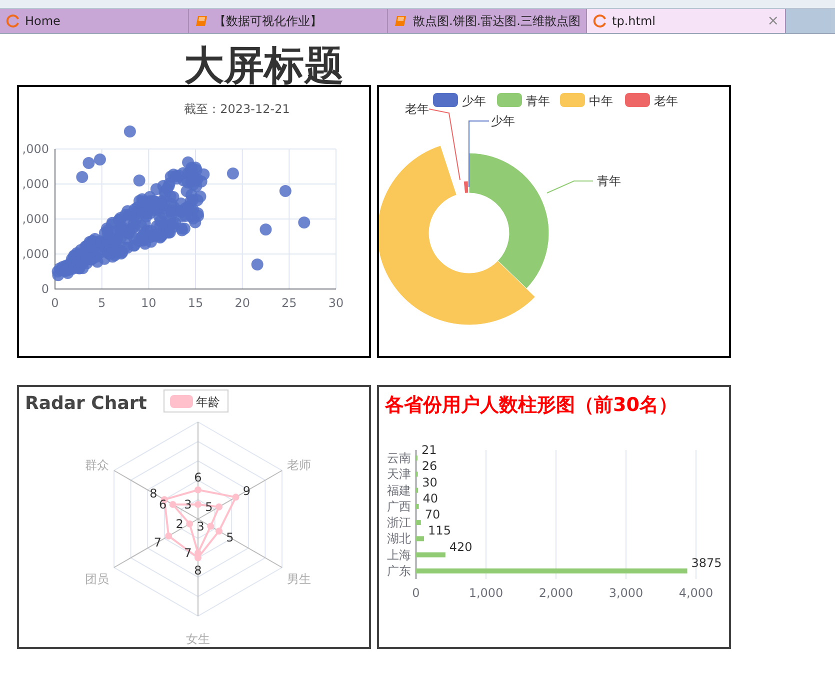  I want to click on data-label: 30, so click(430, 482).